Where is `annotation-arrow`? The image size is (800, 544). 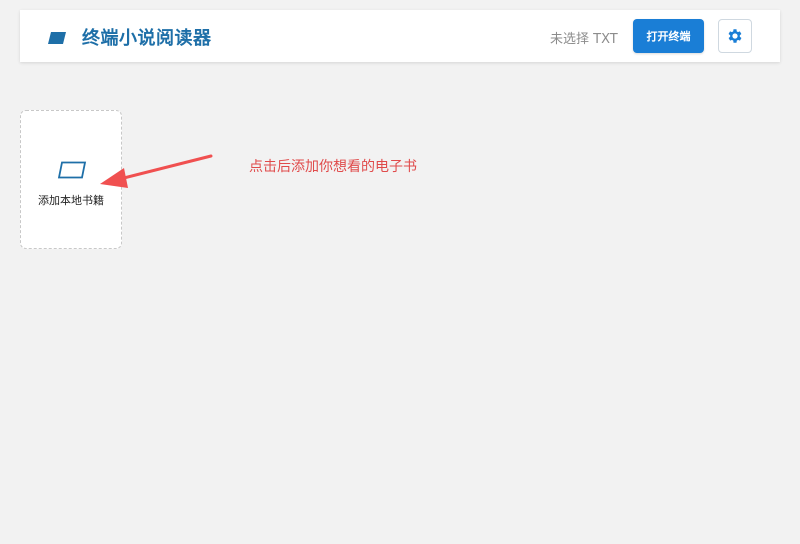
annotation-arrow is located at coordinates (156, 171).